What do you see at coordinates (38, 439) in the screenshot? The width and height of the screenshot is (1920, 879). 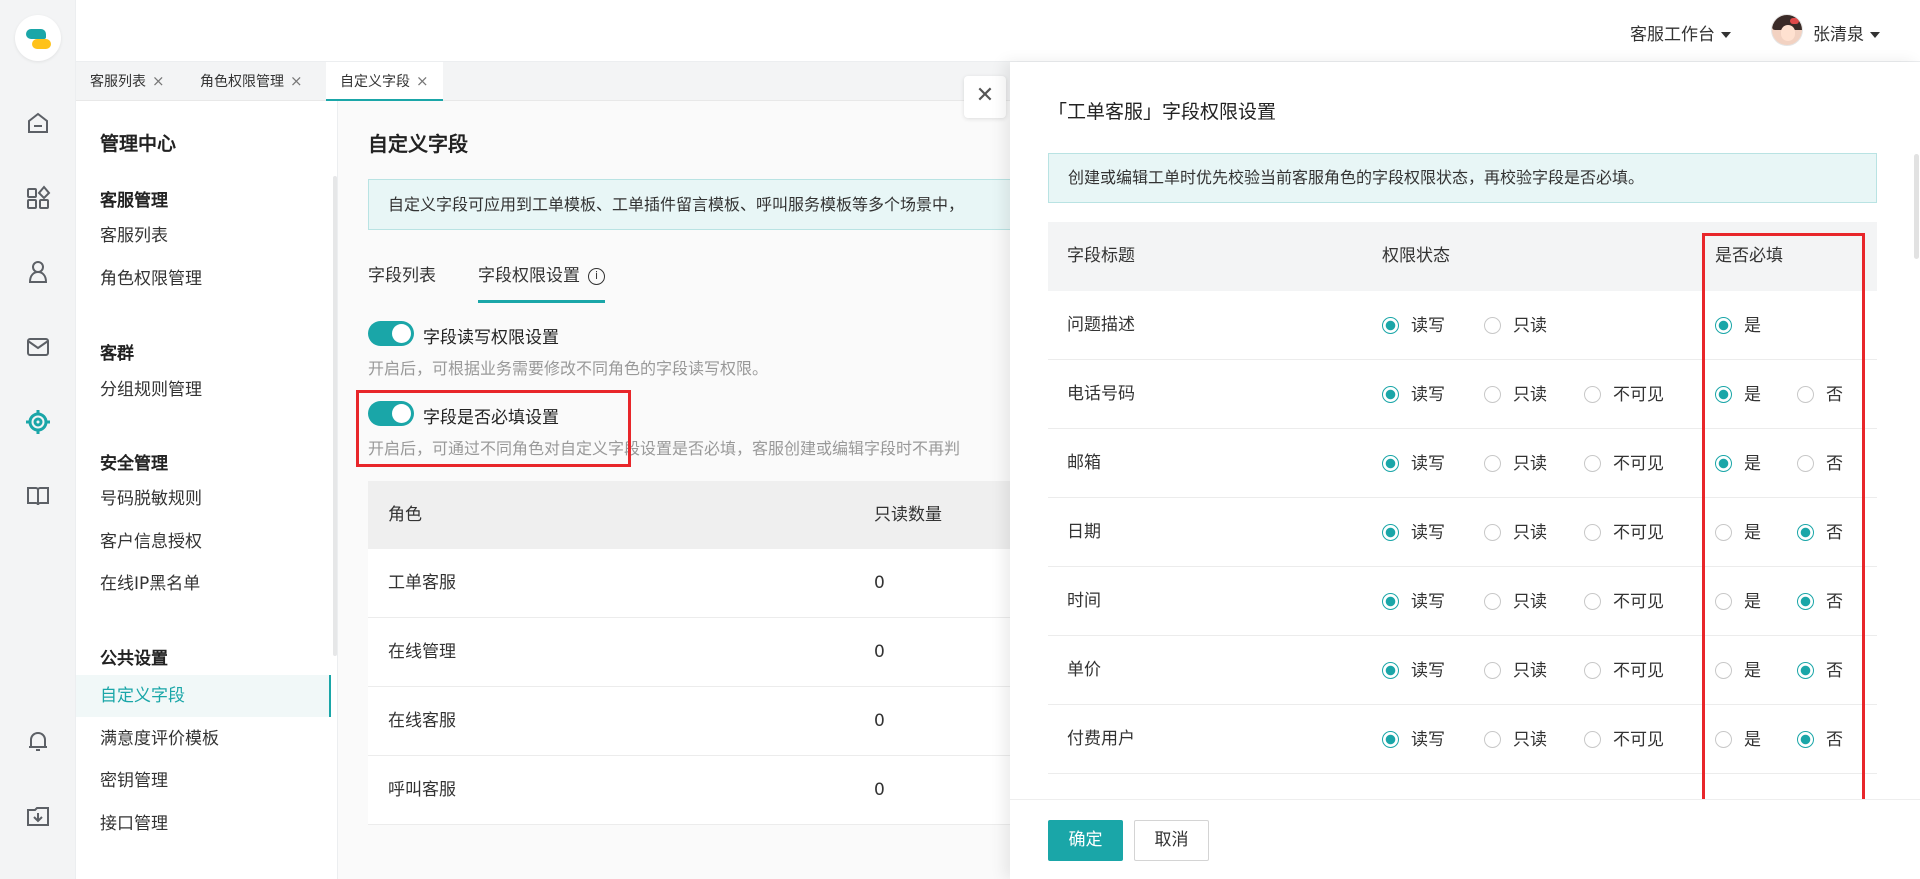 I see `icon-rail` at bounding box center [38, 439].